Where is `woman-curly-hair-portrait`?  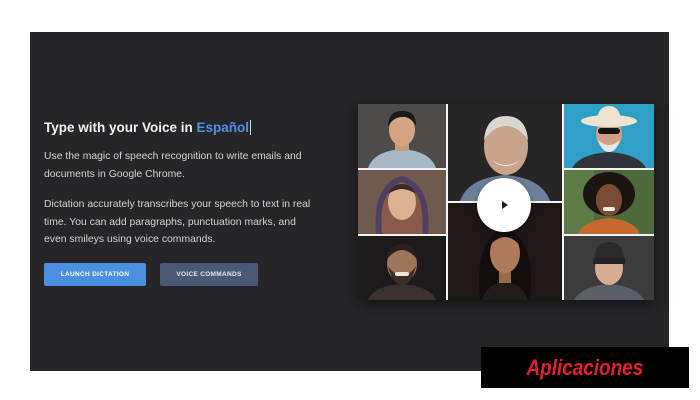 woman-curly-hair-portrait is located at coordinates (609, 202).